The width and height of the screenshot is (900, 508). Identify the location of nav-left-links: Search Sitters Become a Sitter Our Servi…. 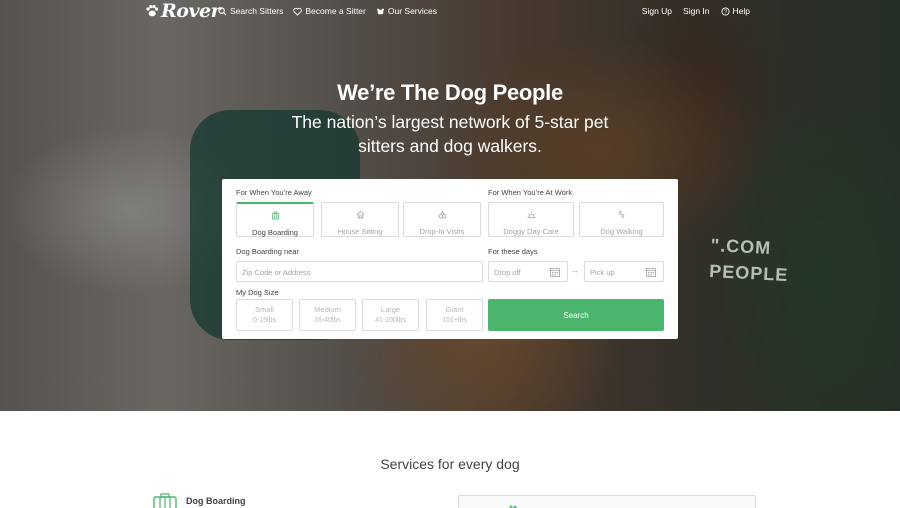
(332, 11).